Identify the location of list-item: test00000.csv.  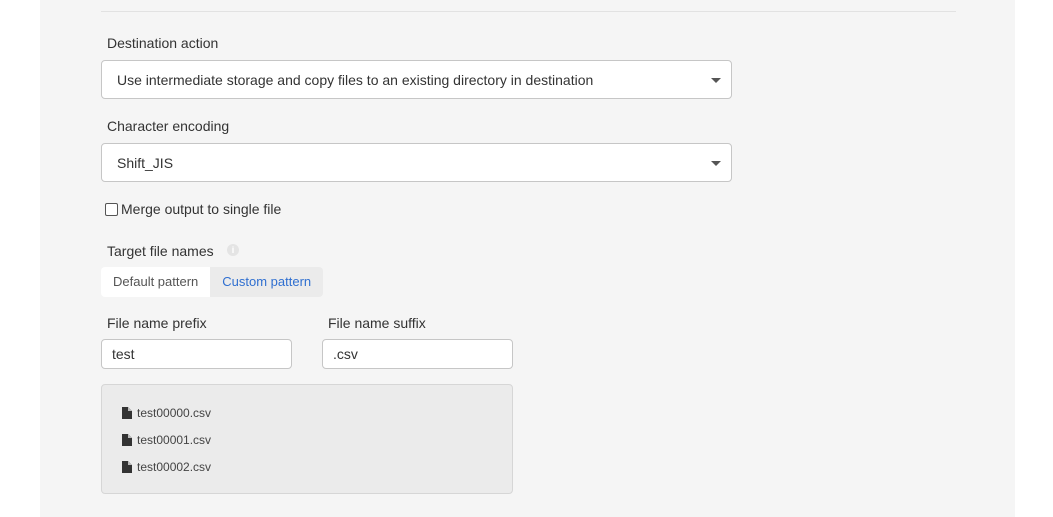
(166, 413).